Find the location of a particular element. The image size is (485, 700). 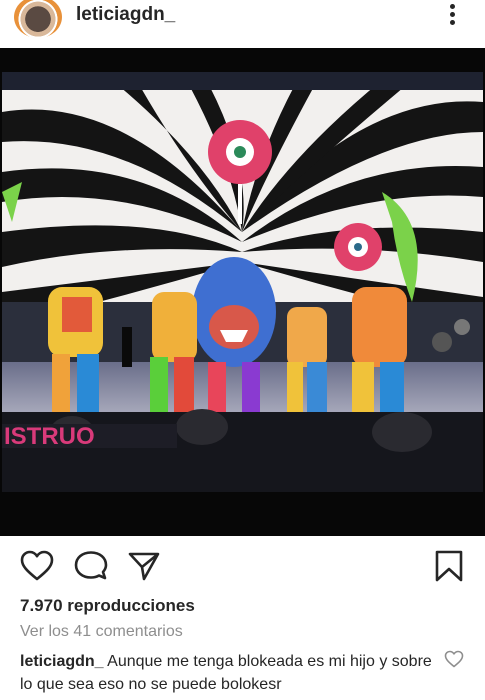

eye-ball-right is located at coordinates (358, 247).